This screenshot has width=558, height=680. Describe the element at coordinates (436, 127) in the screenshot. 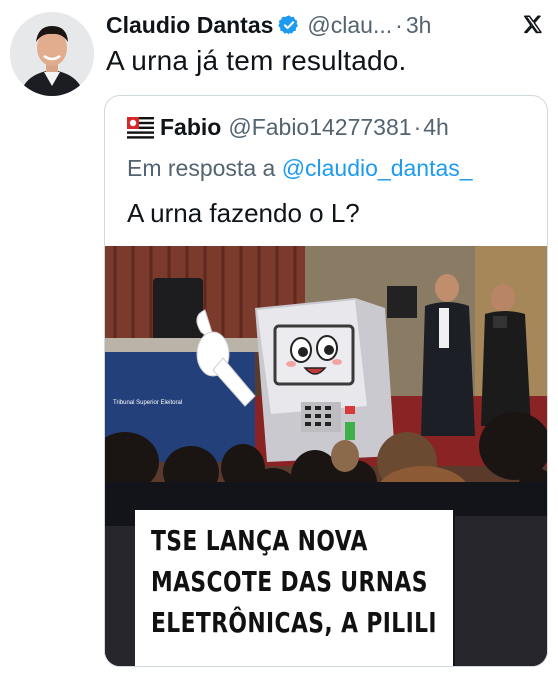

I see `quoted-timestamp: 4h` at that location.